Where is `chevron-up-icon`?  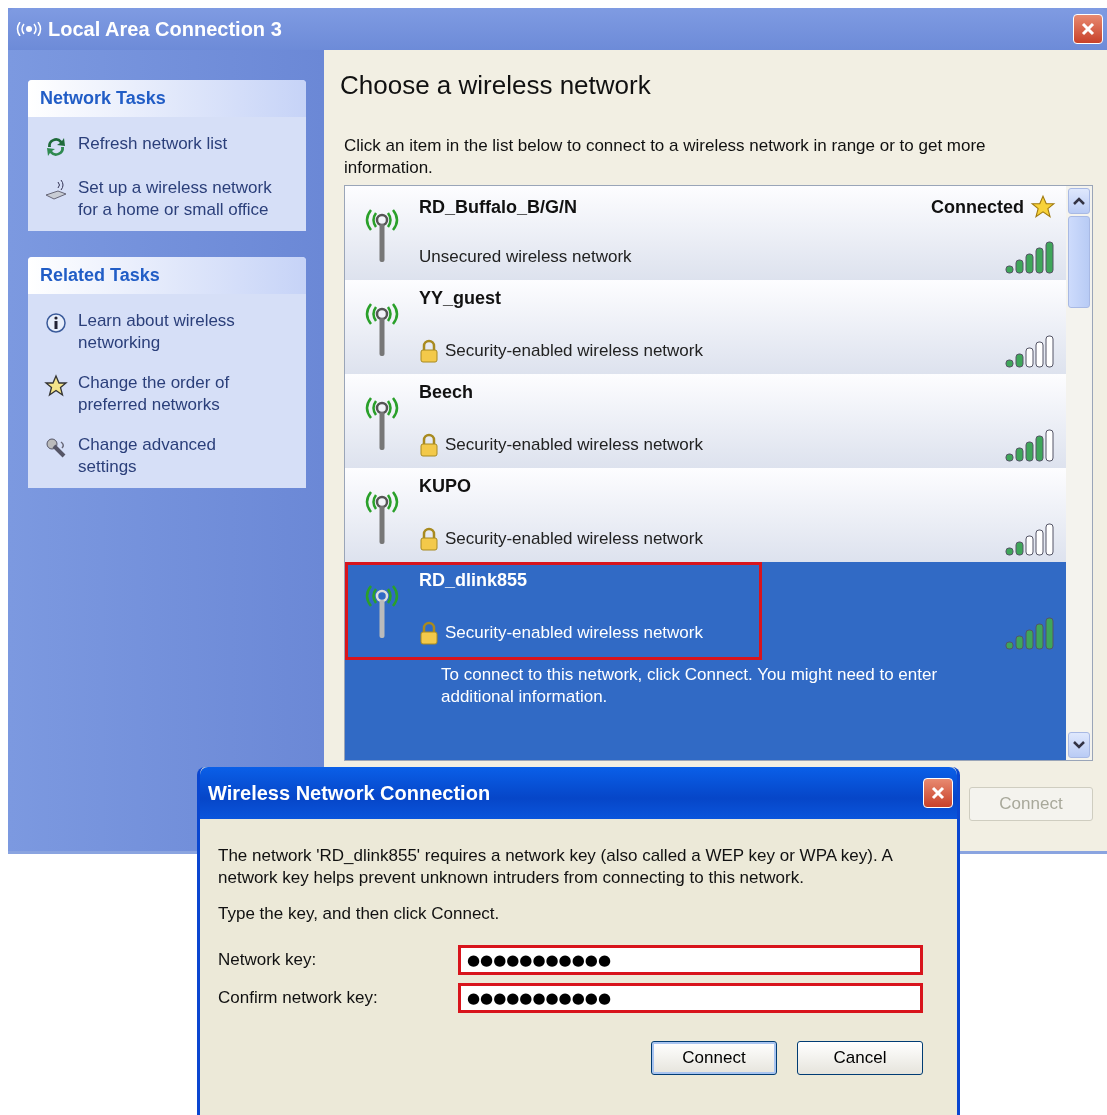 chevron-up-icon is located at coordinates (1079, 201).